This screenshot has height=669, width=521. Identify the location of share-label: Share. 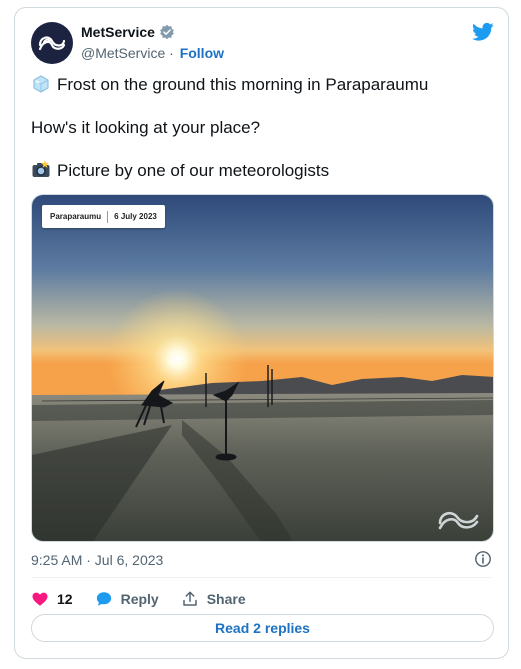
(226, 599).